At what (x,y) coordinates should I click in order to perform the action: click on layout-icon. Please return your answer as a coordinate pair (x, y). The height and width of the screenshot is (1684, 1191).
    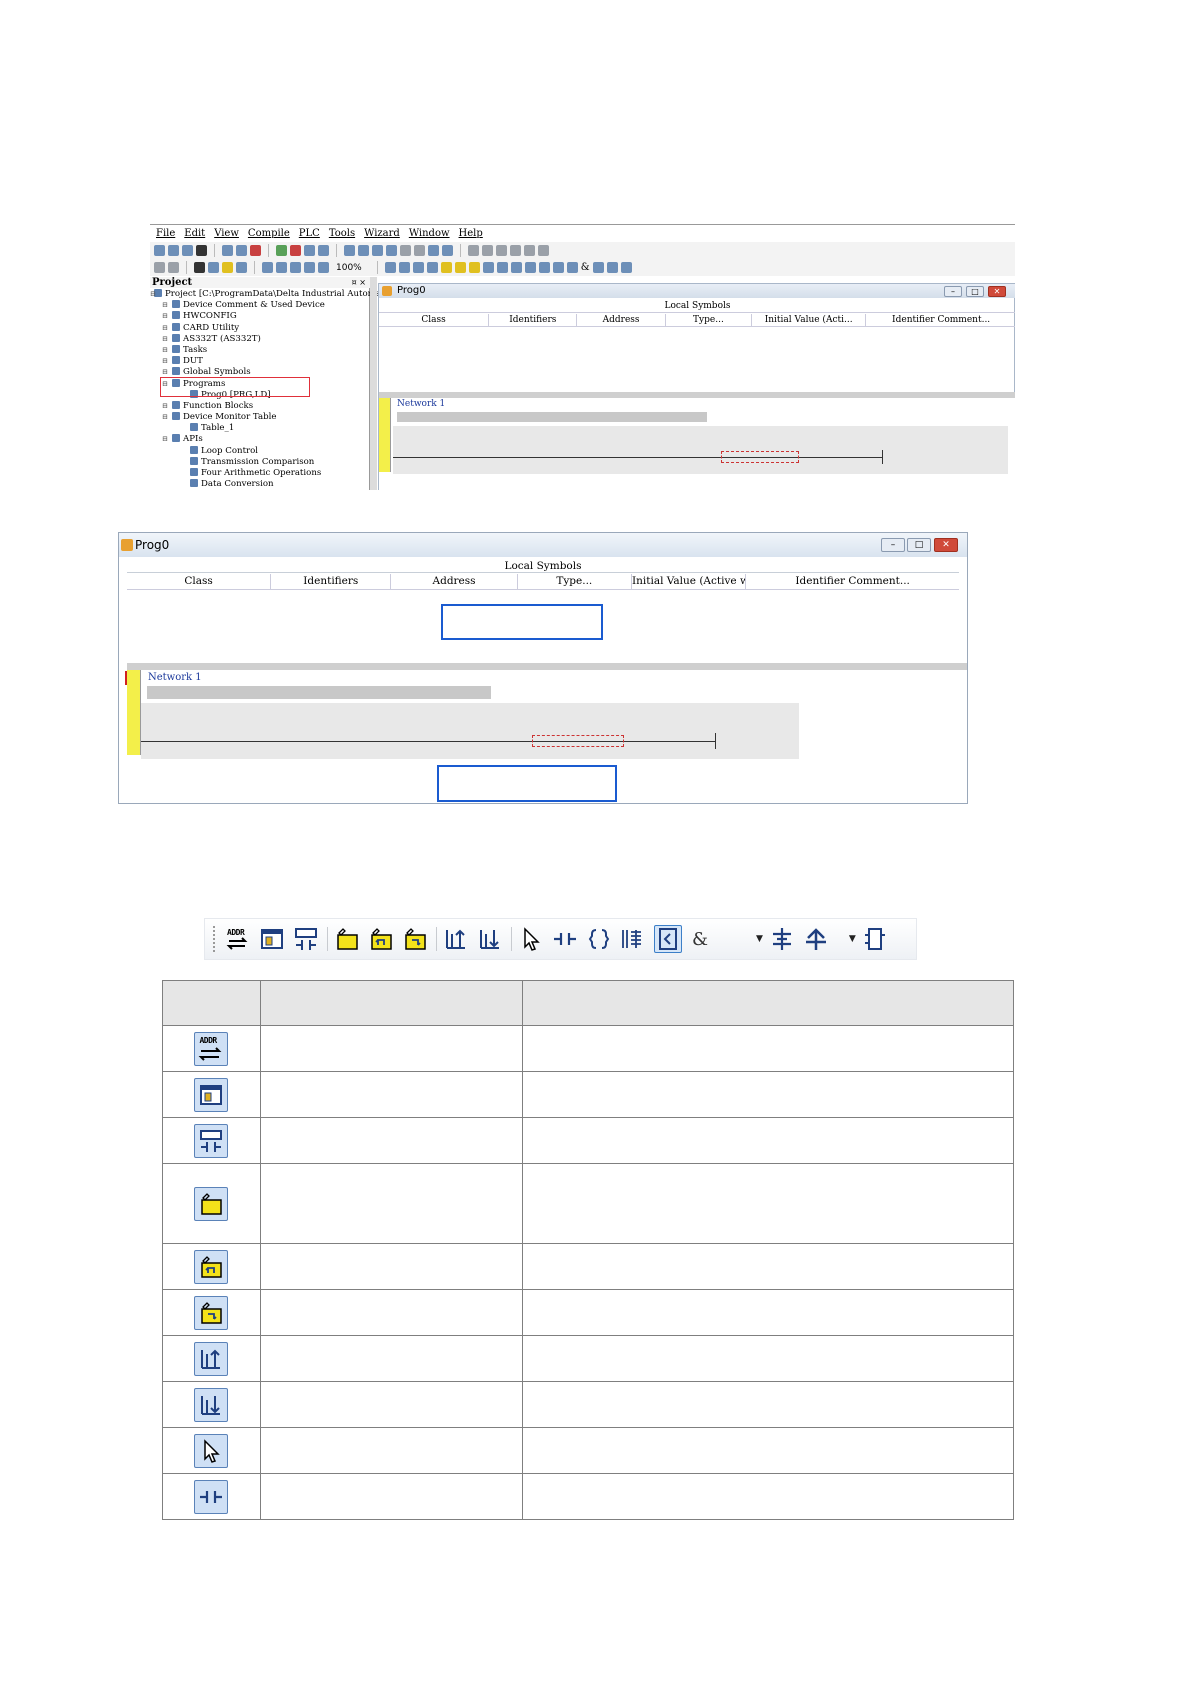
    Looking at the image, I should click on (241, 250).